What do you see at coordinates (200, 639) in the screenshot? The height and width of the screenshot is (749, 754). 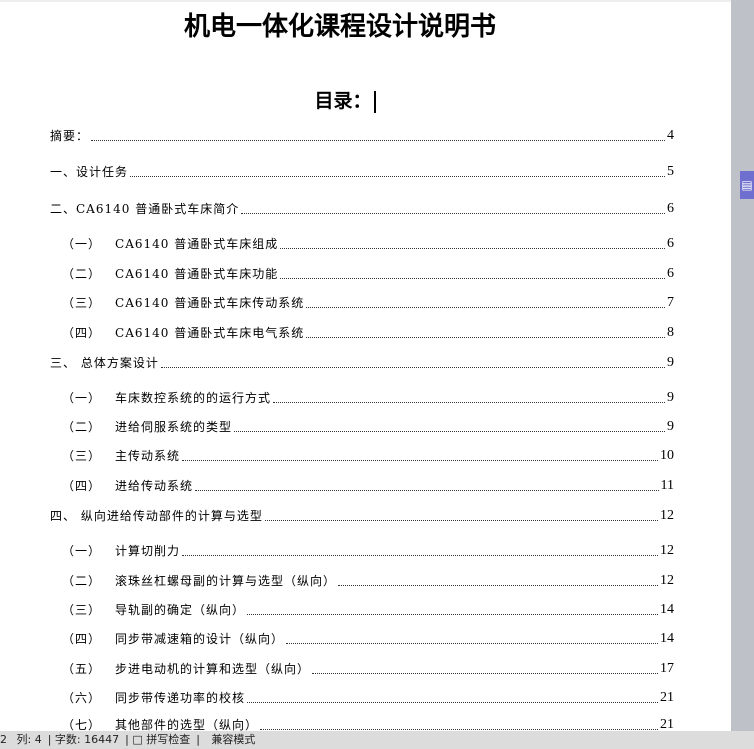 I see `toc-entry-title: 同步带减速箱的设计（纵向）` at bounding box center [200, 639].